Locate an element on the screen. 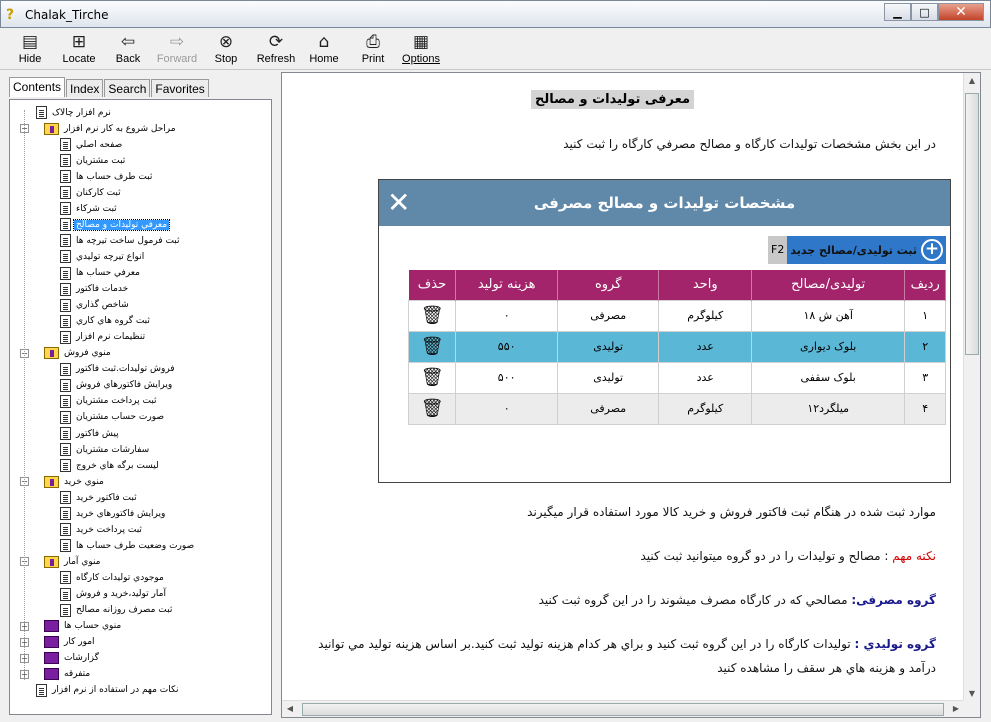  table-row: ۱ آهن ش ۱۸ کیلوگرم مصرفی ۰ 🗑 is located at coordinates (676, 315).